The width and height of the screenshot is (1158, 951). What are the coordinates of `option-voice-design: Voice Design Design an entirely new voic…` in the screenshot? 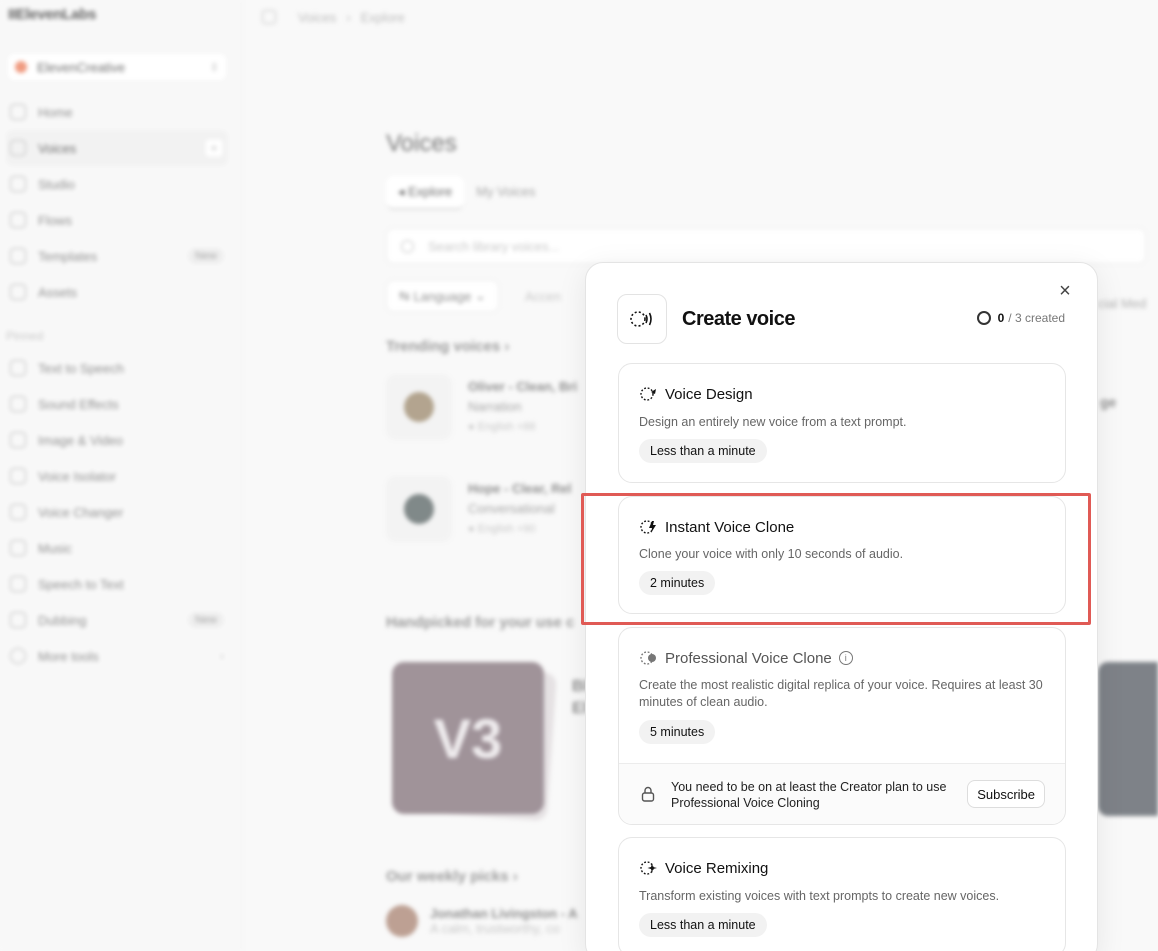 It's located at (842, 423).